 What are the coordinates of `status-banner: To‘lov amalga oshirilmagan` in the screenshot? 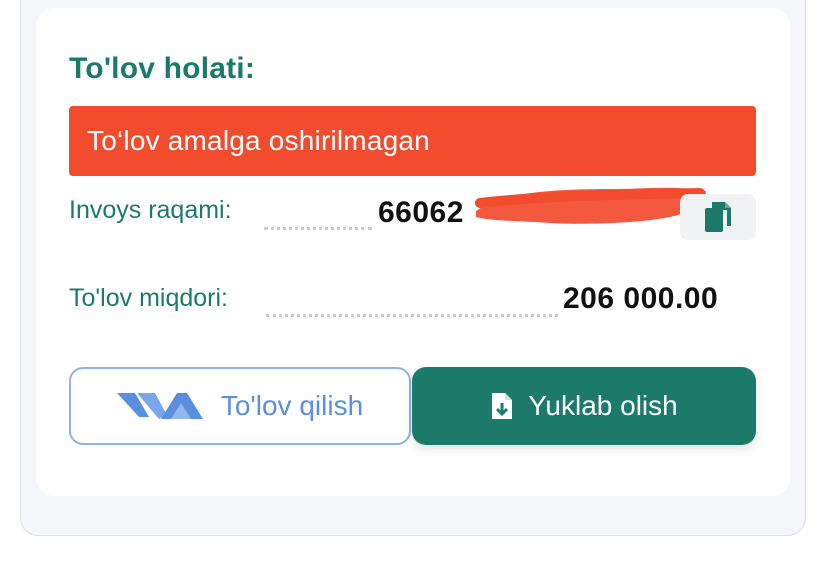 It's located at (412, 141).